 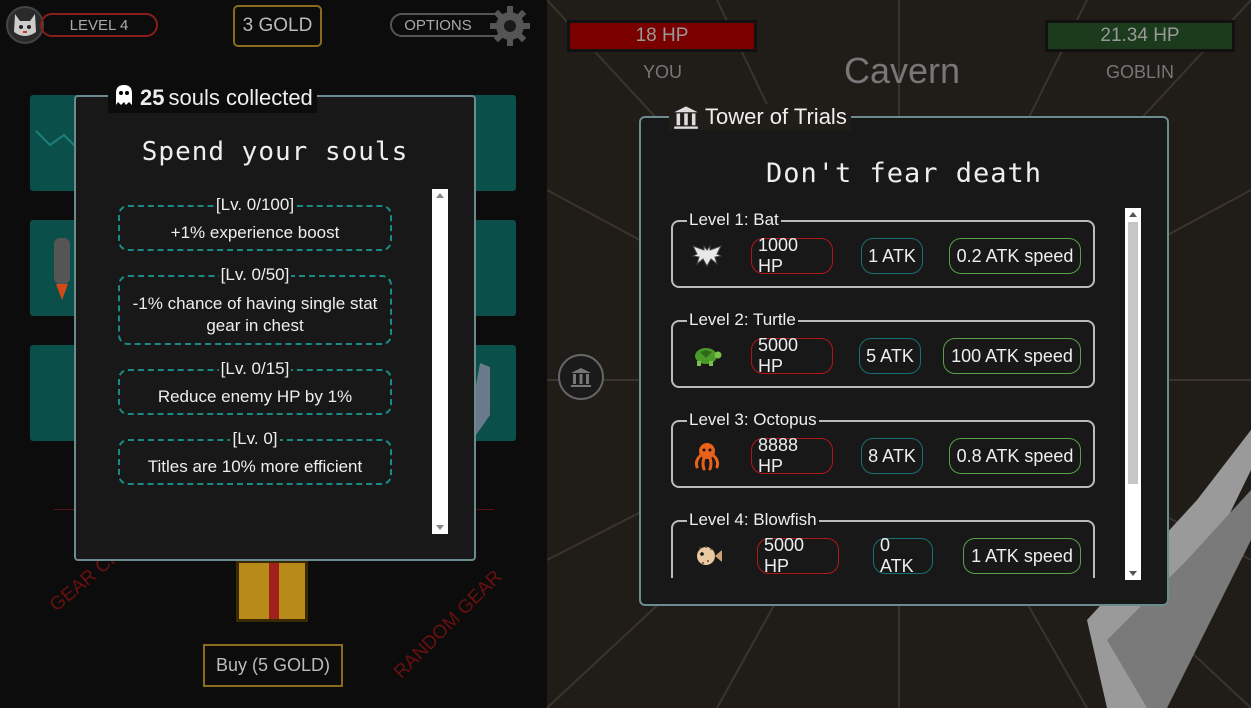 What do you see at coordinates (890, 356) in the screenshot?
I see `enemy-atk-stat: 5 ATK` at bounding box center [890, 356].